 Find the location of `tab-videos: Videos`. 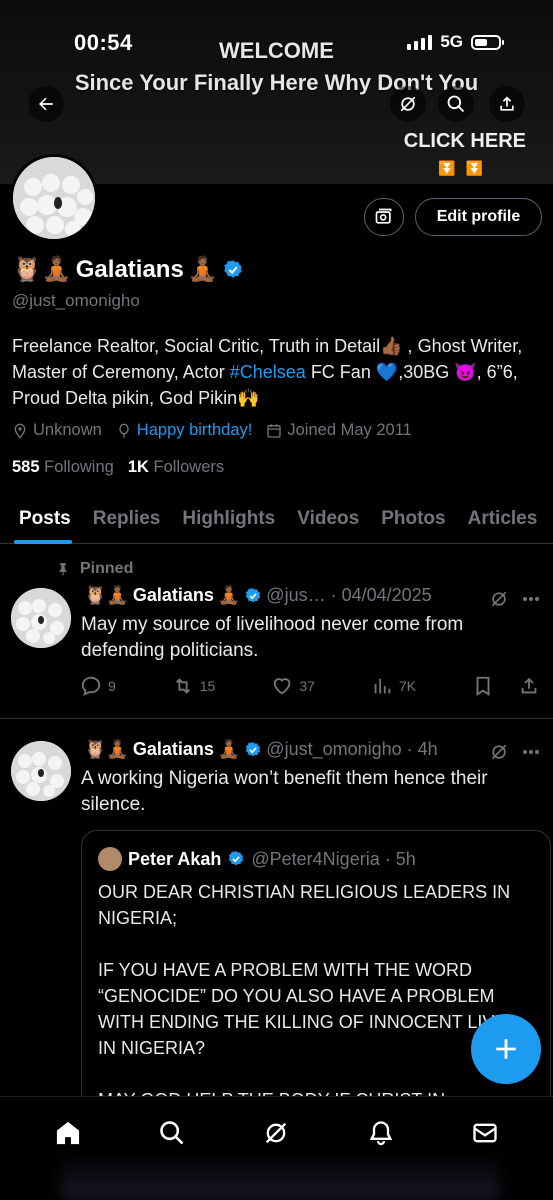

tab-videos: Videos is located at coordinates (328, 519).